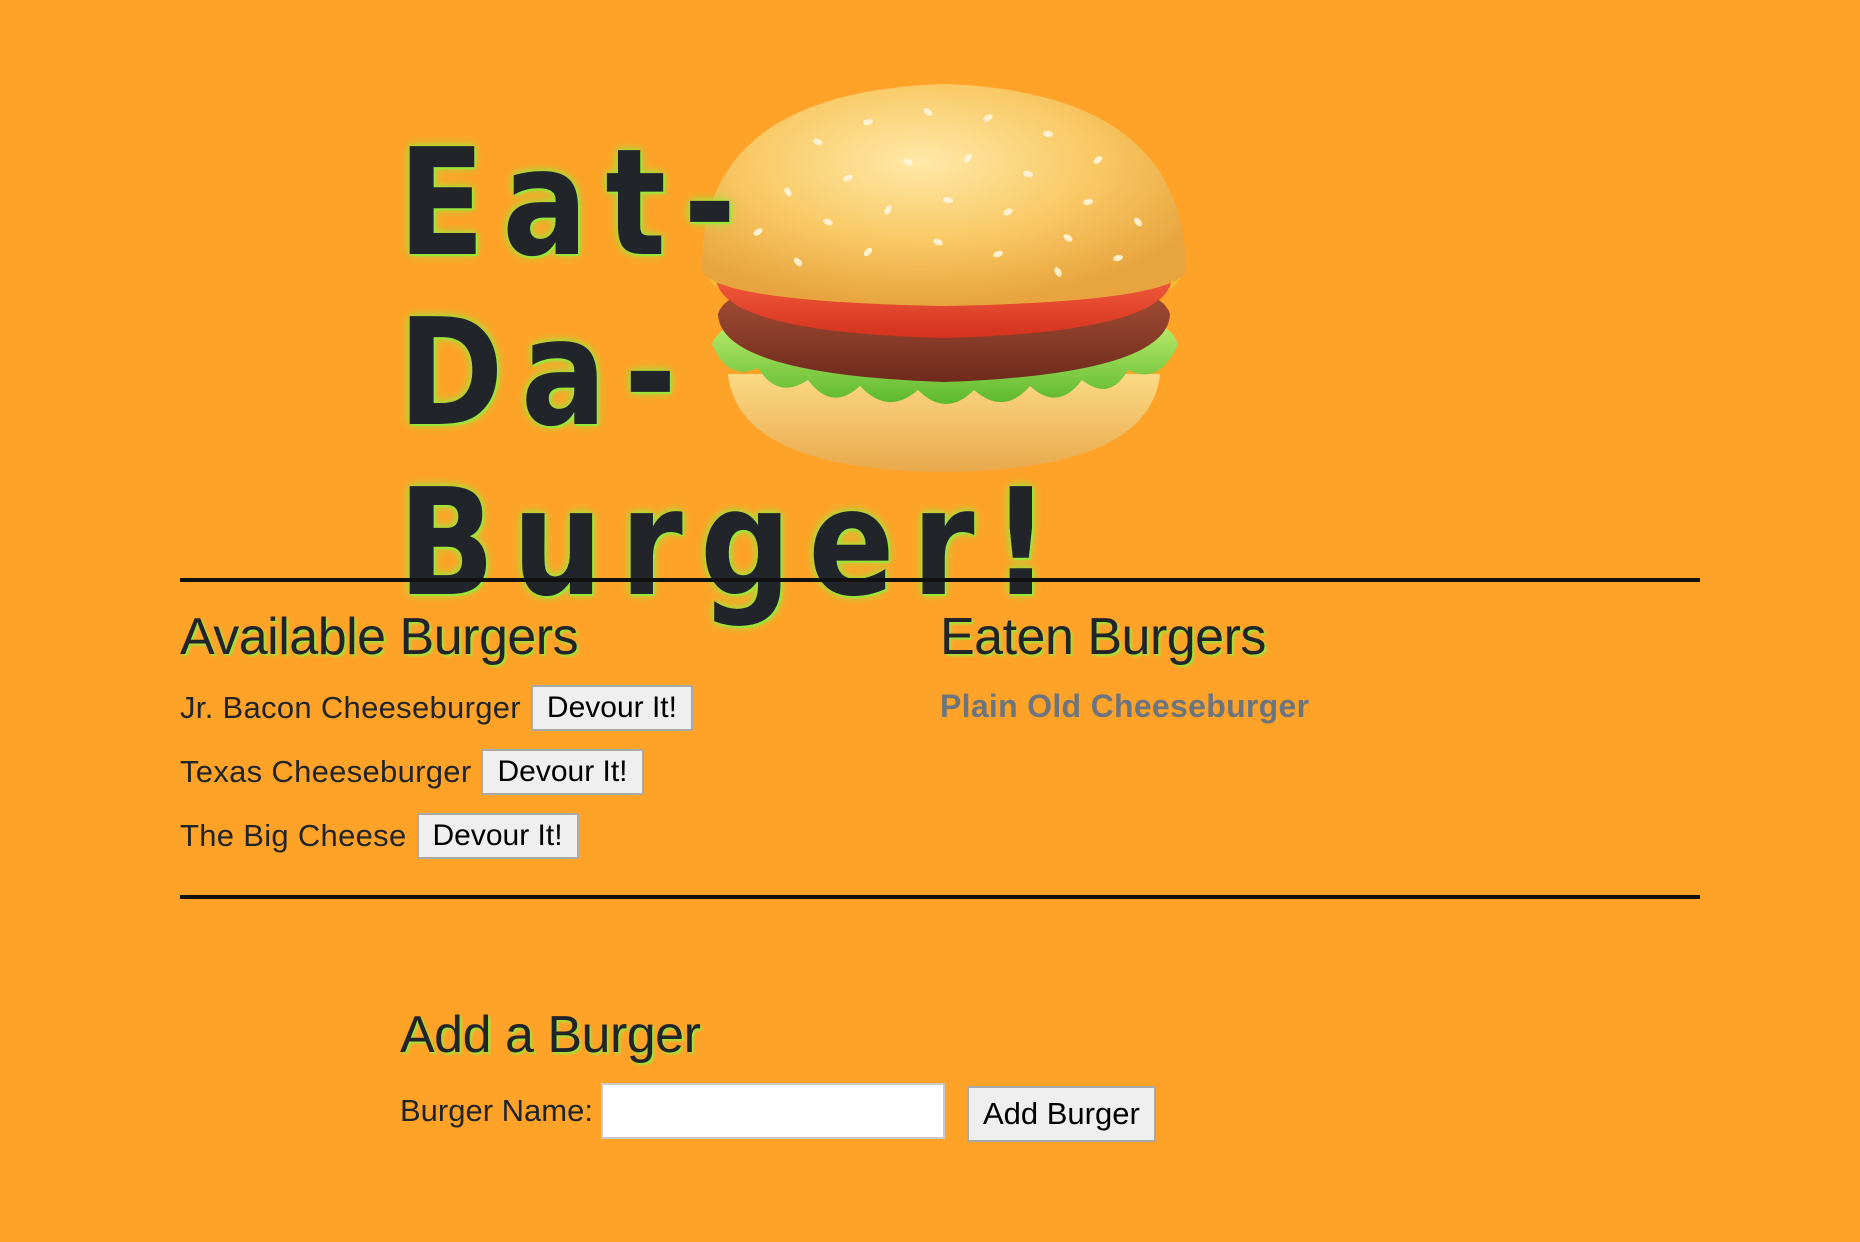 The image size is (1860, 1242). Describe the element at coordinates (1300, 666) in the screenshot. I see `eaten-burgers-section: Eaten Burgers Plain Old Cheeseburger` at that location.